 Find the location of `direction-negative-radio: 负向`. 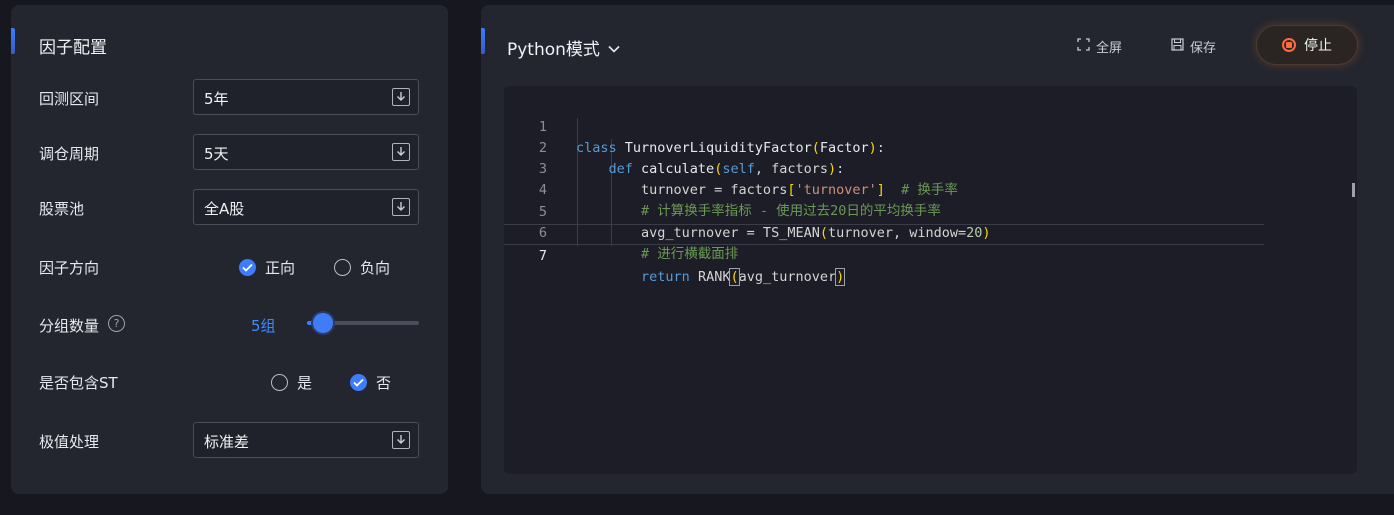

direction-negative-radio: 负向 is located at coordinates (362, 267).